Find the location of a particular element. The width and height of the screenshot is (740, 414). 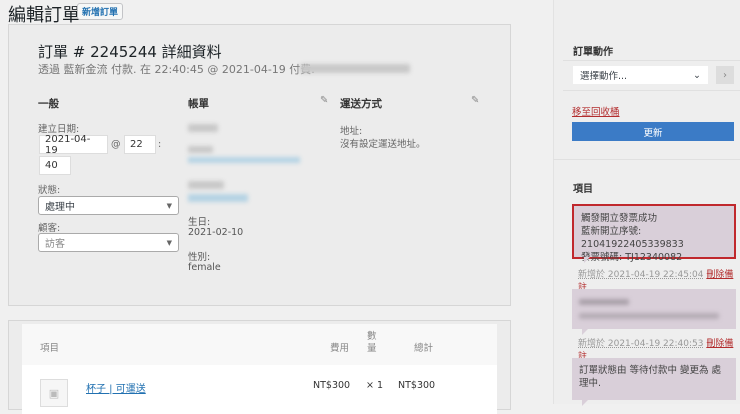

redacted-name is located at coordinates (203, 128).